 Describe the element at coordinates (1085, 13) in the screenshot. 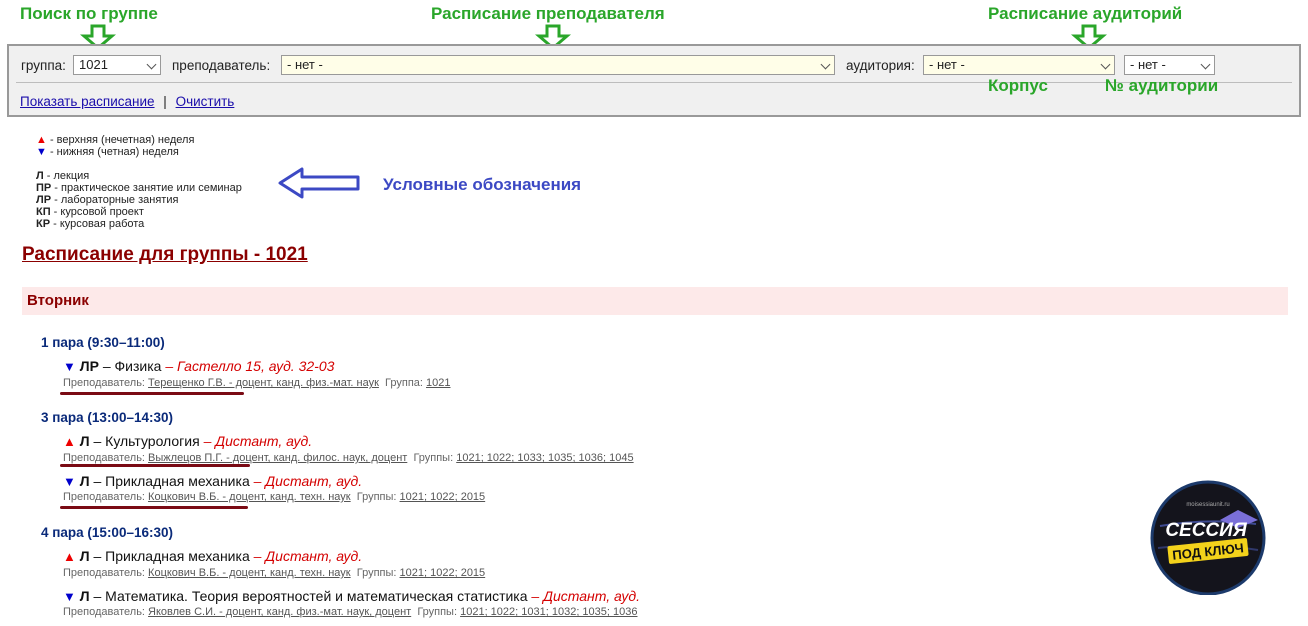

I see `annotation-rooms-schedule: Расписание аудиторий` at that location.